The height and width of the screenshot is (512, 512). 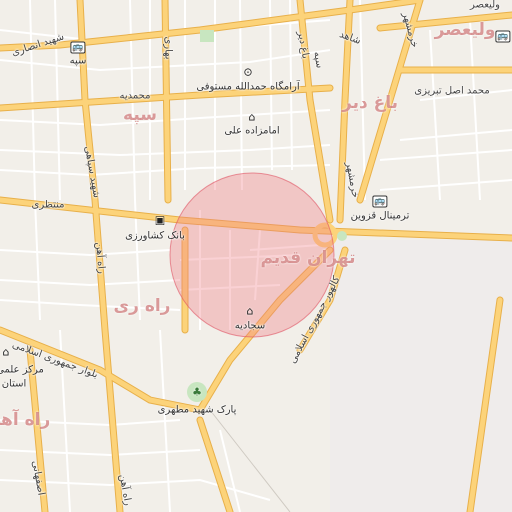 What do you see at coordinates (142, 306) in the screenshot?
I see `area-label-rah-rey: راه ری` at bounding box center [142, 306].